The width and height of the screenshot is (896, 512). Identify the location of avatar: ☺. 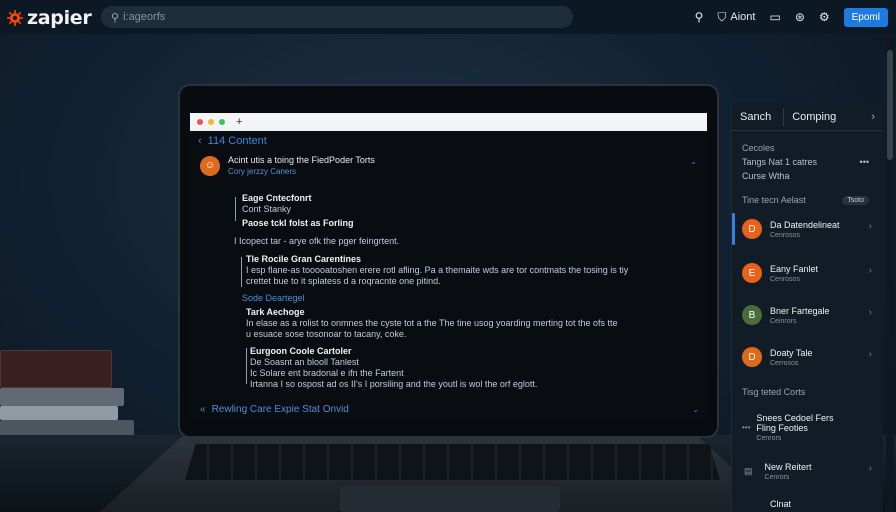
(210, 165).